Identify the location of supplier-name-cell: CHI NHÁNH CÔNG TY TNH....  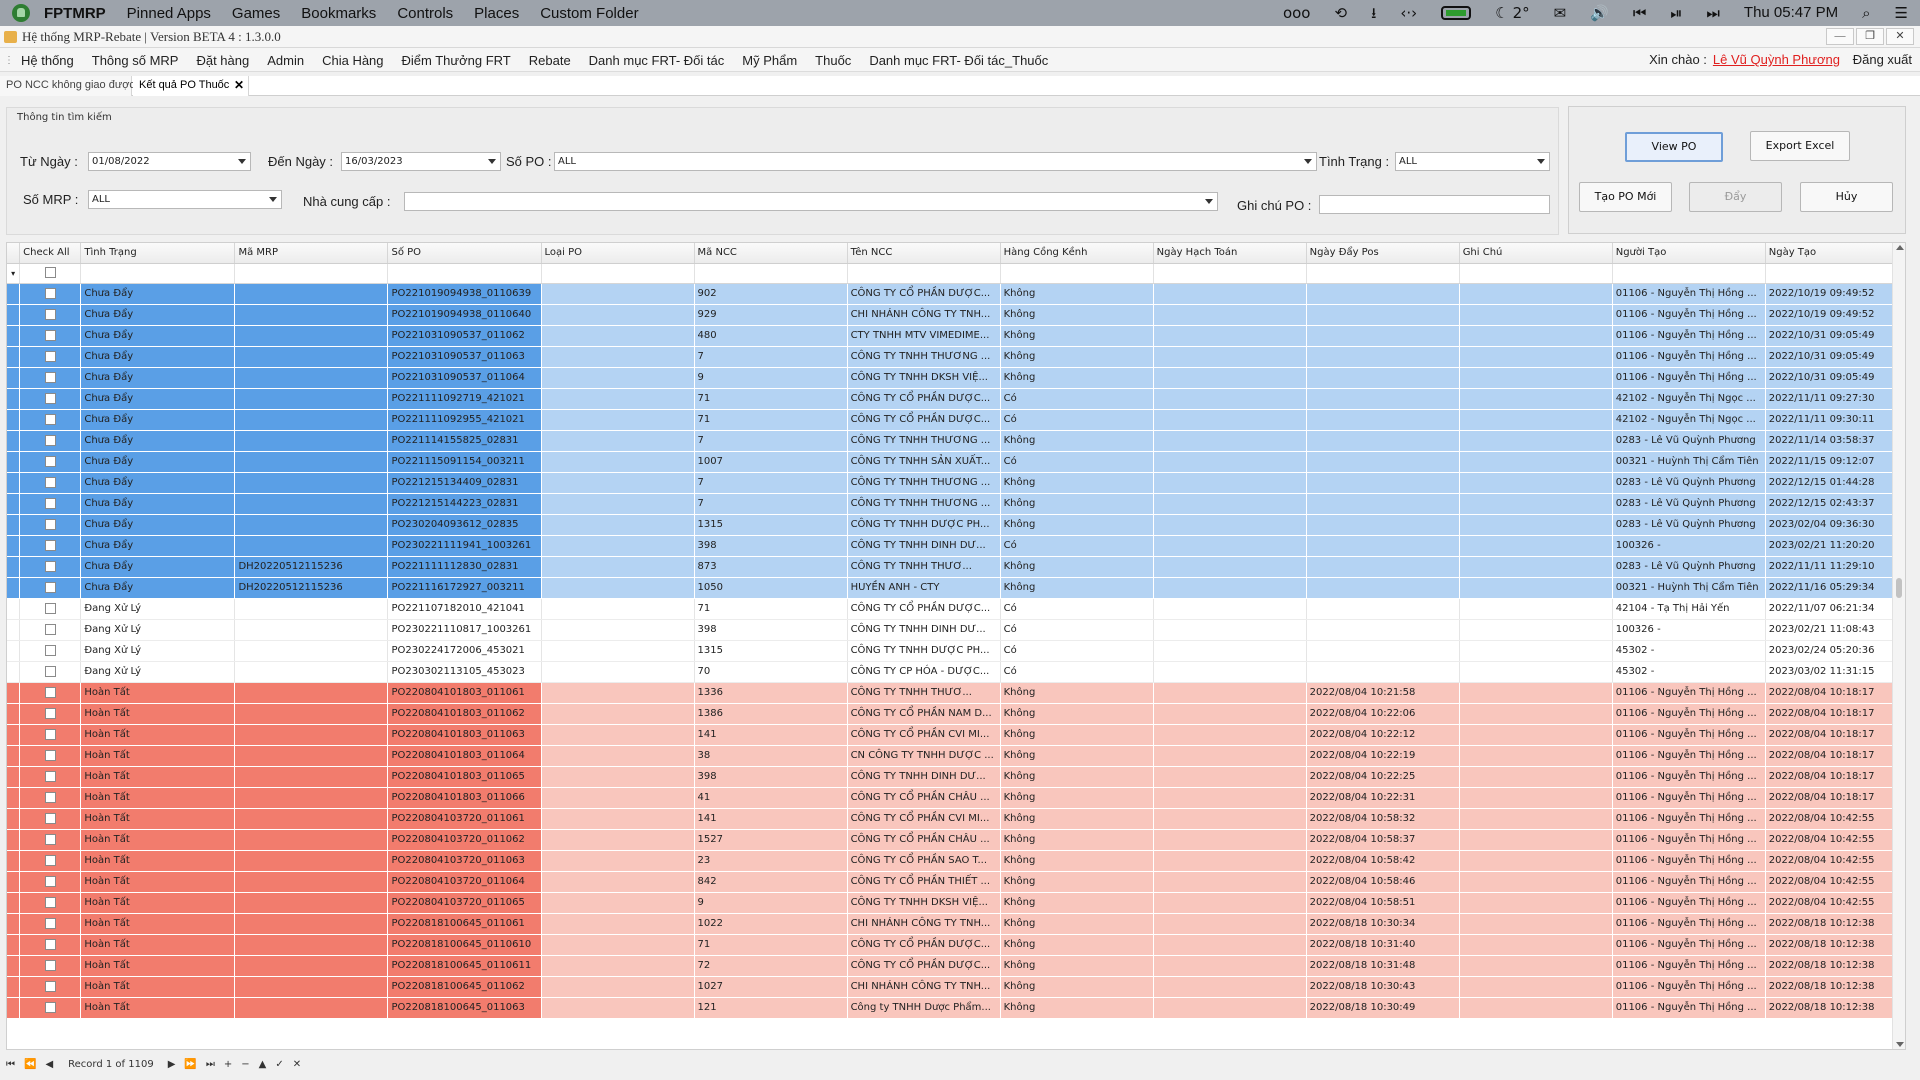
(924, 315).